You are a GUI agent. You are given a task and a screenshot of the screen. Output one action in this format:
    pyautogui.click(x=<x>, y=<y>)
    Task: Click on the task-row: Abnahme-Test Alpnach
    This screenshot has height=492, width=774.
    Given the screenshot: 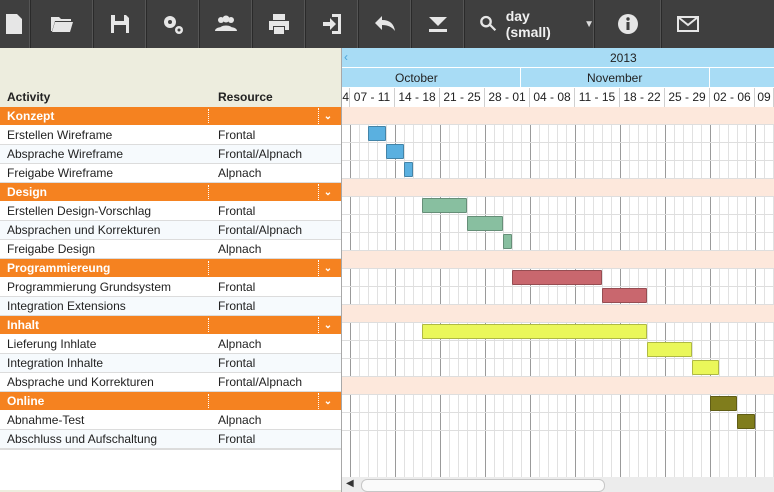 What is the action you would take?
    pyautogui.click(x=170, y=420)
    